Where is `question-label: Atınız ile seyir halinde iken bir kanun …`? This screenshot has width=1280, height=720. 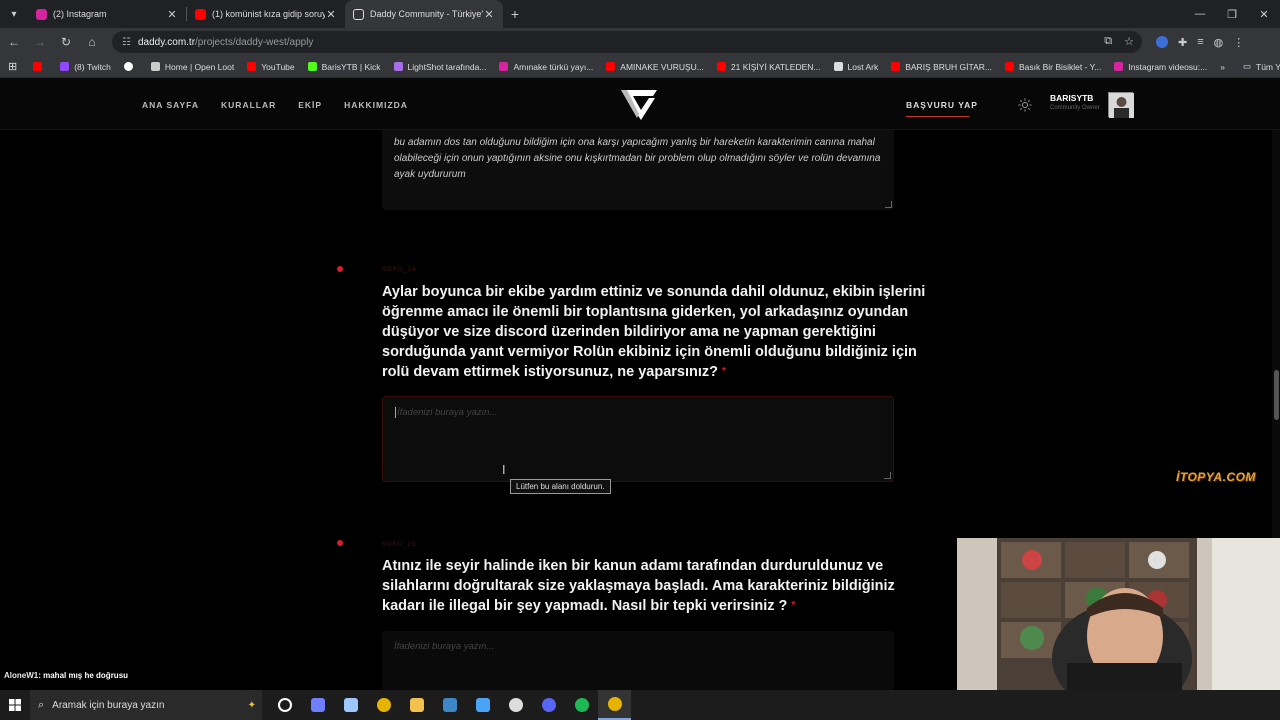 question-label: Atınız ile seyir halinde iken bir kanun … is located at coordinates (638, 586).